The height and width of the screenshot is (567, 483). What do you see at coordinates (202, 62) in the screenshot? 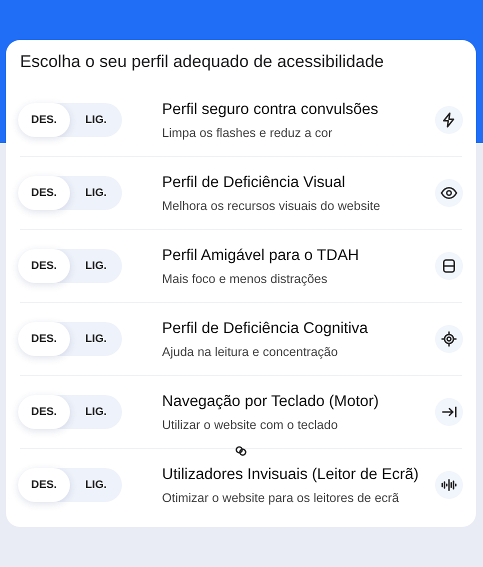
I see `panel-title: Escolha o seu perfil adequado de acessibilidade` at bounding box center [202, 62].